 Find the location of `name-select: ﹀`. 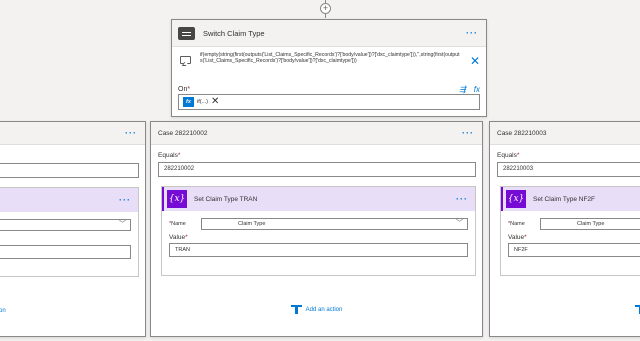

name-select: ﹀ is located at coordinates (65, 225).